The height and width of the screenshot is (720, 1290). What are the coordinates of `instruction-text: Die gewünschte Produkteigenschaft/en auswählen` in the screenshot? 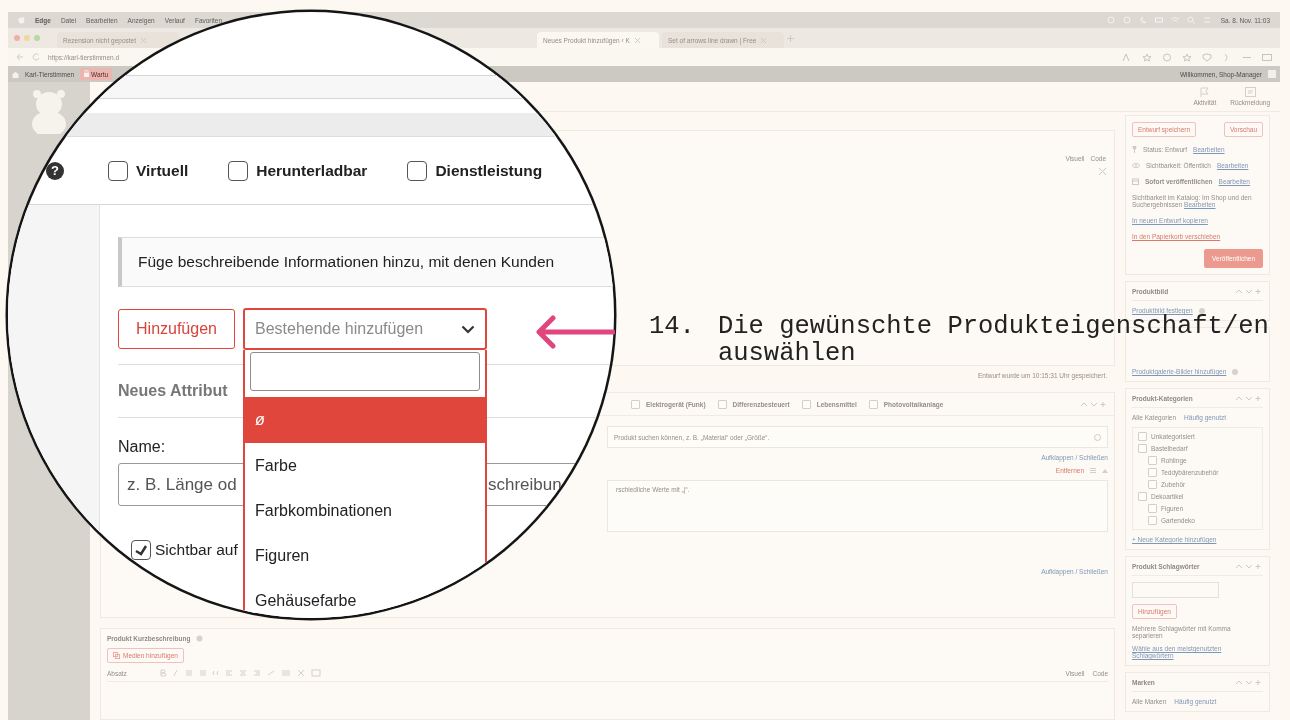 It's located at (993, 340).